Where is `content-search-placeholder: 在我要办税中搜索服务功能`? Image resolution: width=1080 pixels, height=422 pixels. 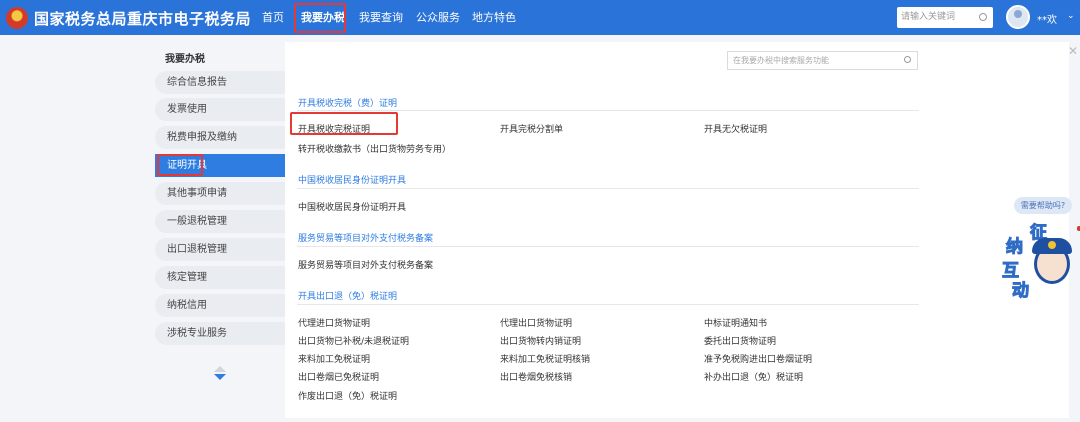
content-search-placeholder: 在我要办税中搜索服务功能 is located at coordinates (781, 60).